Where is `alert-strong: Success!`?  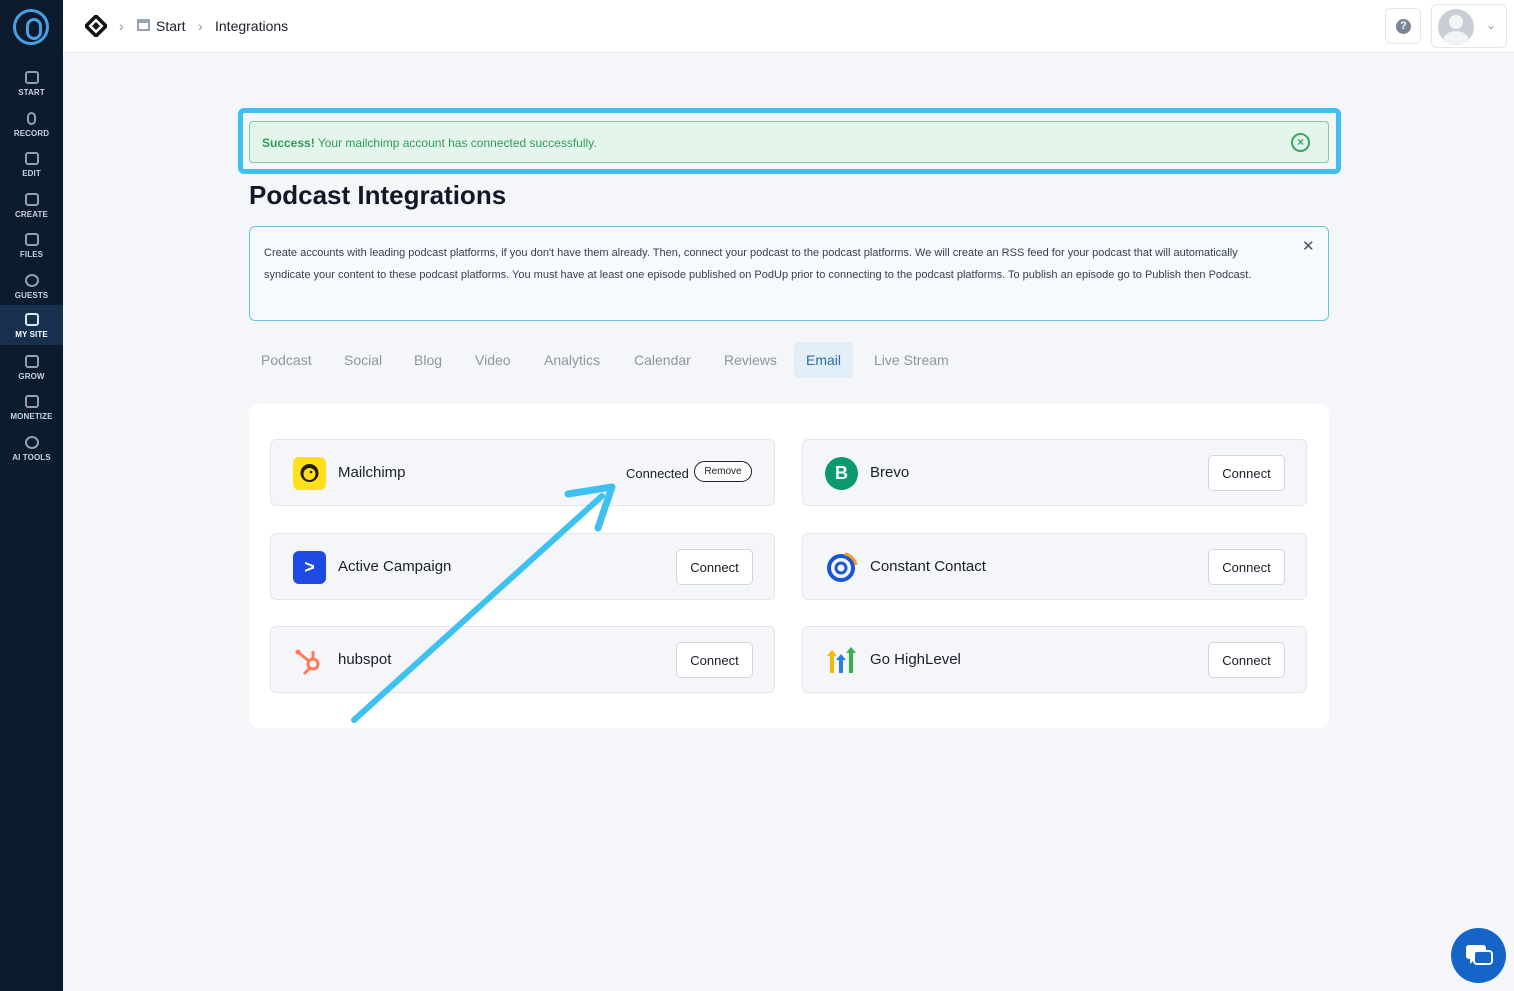 alert-strong: Success! is located at coordinates (288, 143).